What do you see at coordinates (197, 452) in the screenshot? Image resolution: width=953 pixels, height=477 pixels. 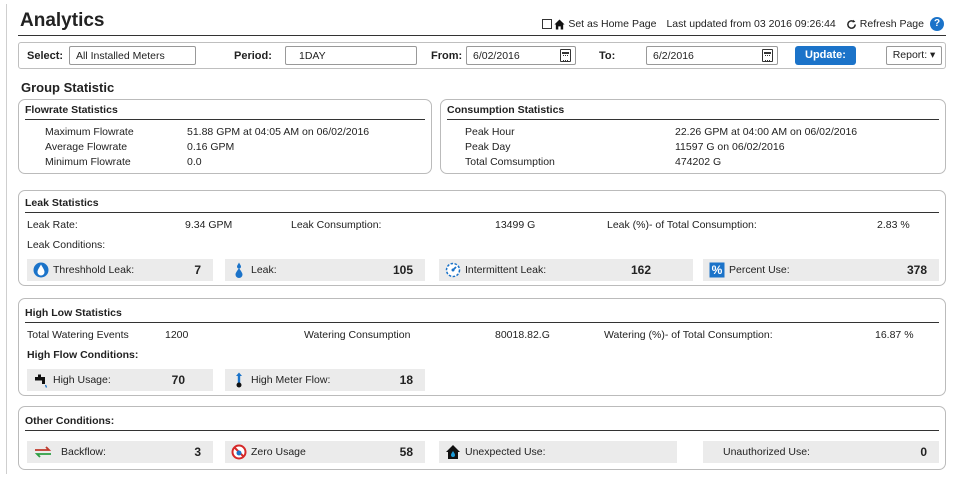 I see `backflow-value: 3` at bounding box center [197, 452].